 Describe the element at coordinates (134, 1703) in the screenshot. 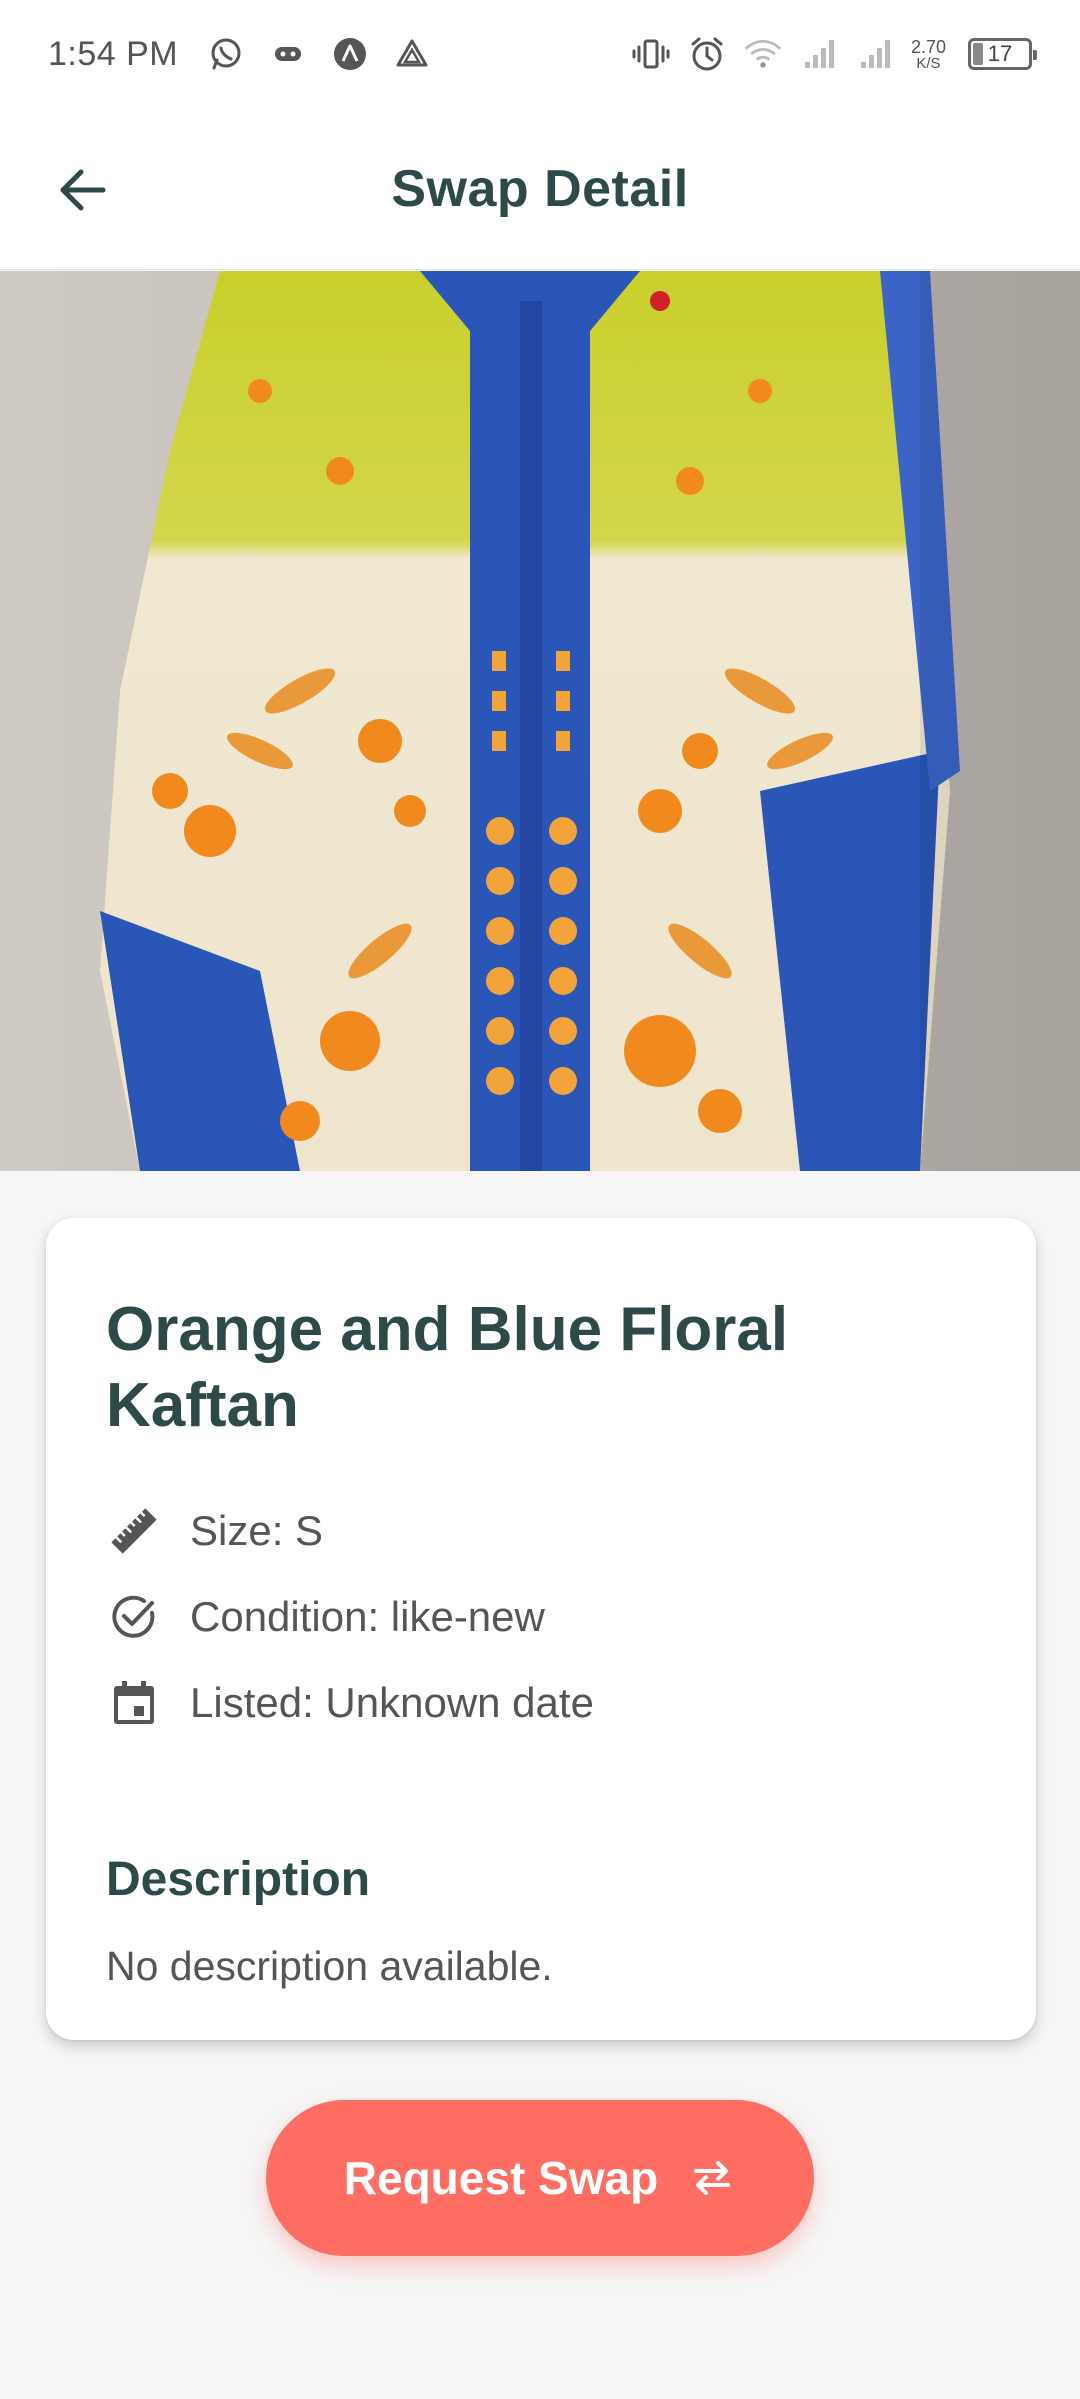

I see `calendar-icon` at that location.